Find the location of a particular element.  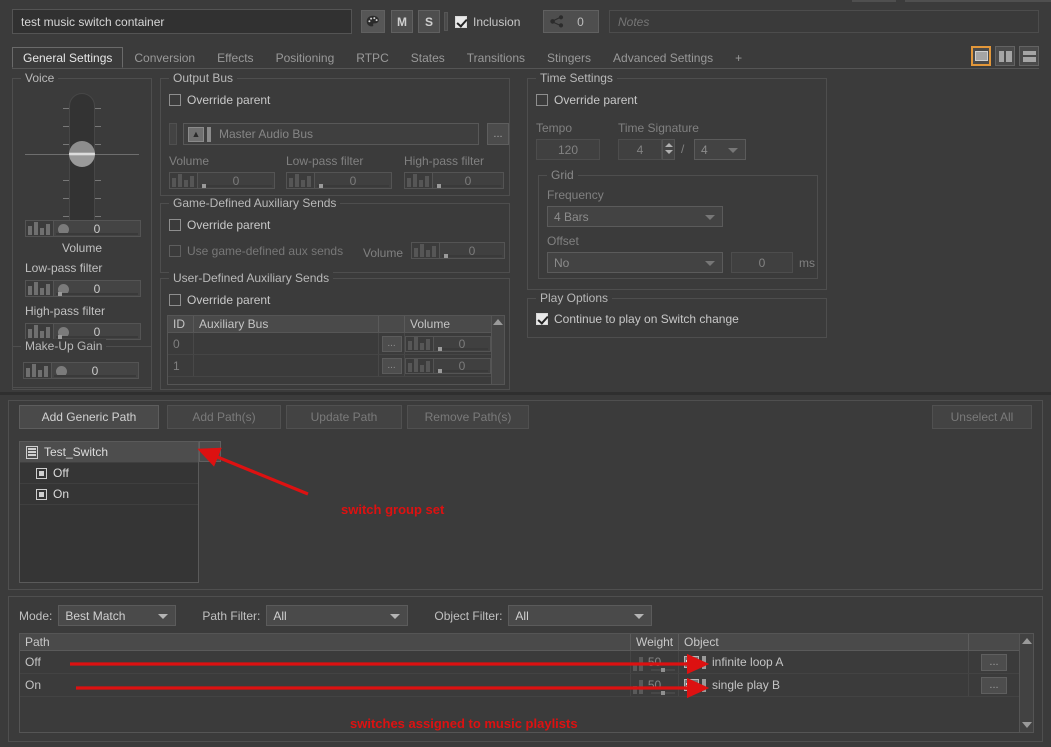

tempo-input: 120 is located at coordinates (568, 149).